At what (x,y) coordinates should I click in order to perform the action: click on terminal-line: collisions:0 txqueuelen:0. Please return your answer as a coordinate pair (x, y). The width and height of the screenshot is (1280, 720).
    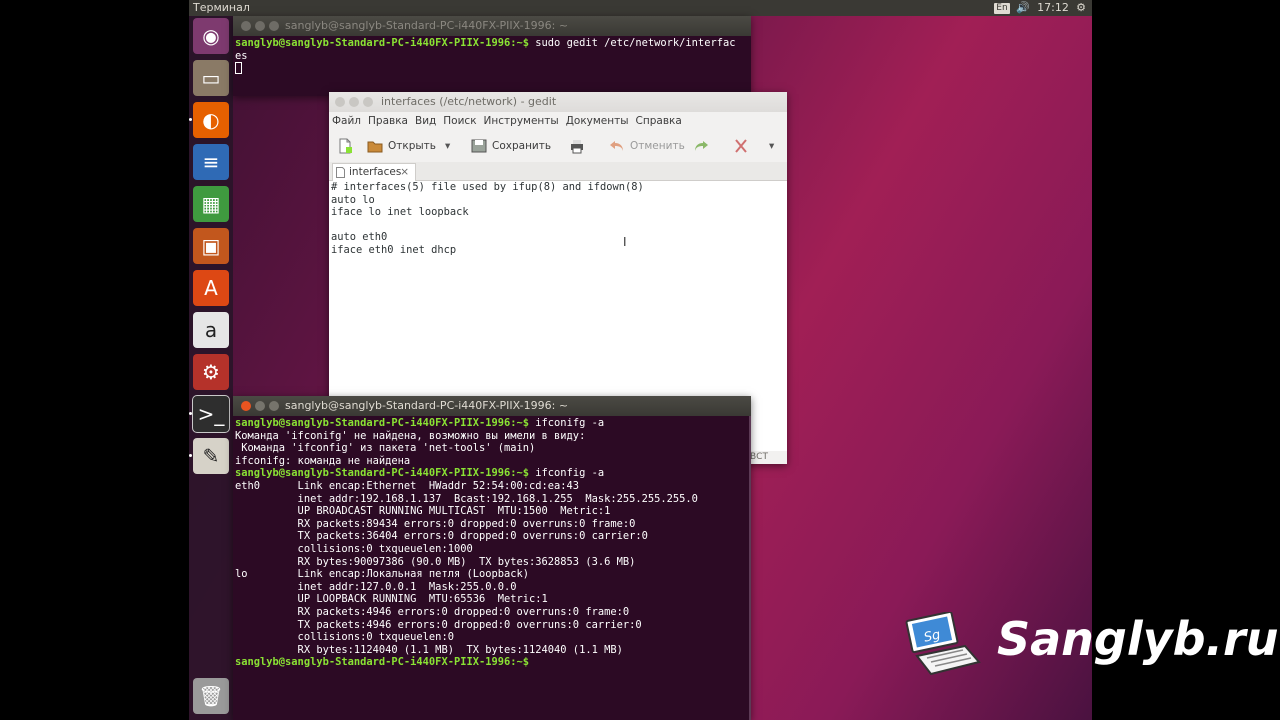
    Looking at the image, I should click on (491, 637).